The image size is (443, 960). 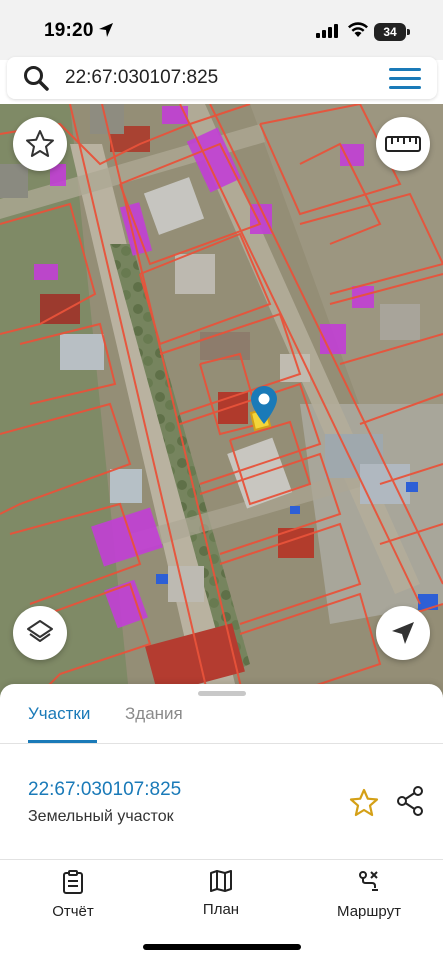 What do you see at coordinates (222, 947) in the screenshot?
I see `home-indicator` at bounding box center [222, 947].